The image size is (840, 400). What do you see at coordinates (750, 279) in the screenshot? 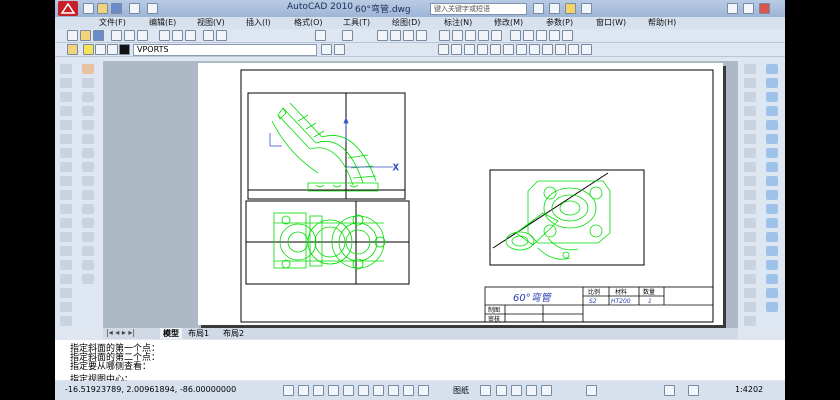
I see `tool-p-icon` at bounding box center [750, 279].